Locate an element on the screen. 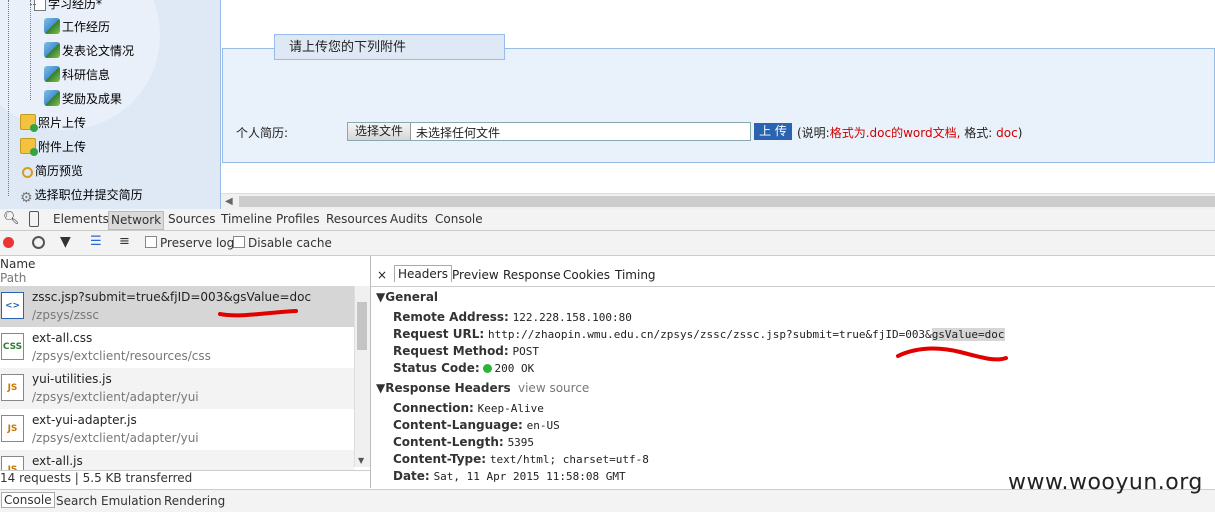  clear-icon is located at coordinates (38, 242).